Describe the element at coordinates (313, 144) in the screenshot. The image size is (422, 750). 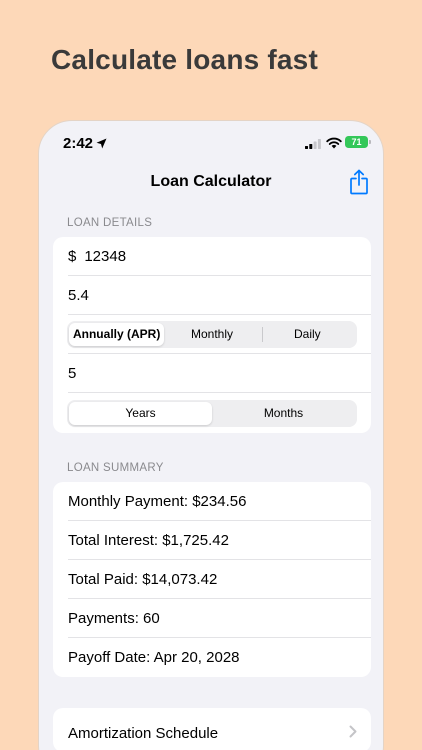
I see `cellular-signal-icon` at that location.